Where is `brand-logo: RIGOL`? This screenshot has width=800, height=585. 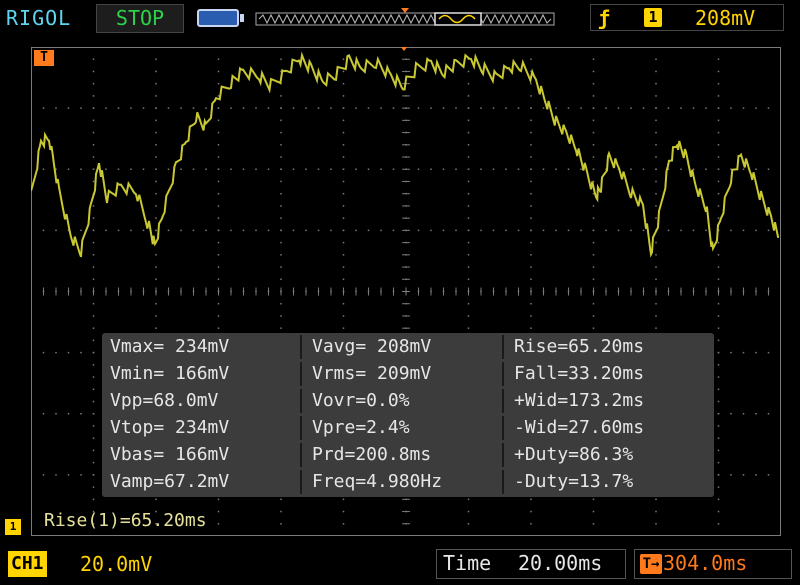 brand-logo: RIGOL is located at coordinates (39, 18).